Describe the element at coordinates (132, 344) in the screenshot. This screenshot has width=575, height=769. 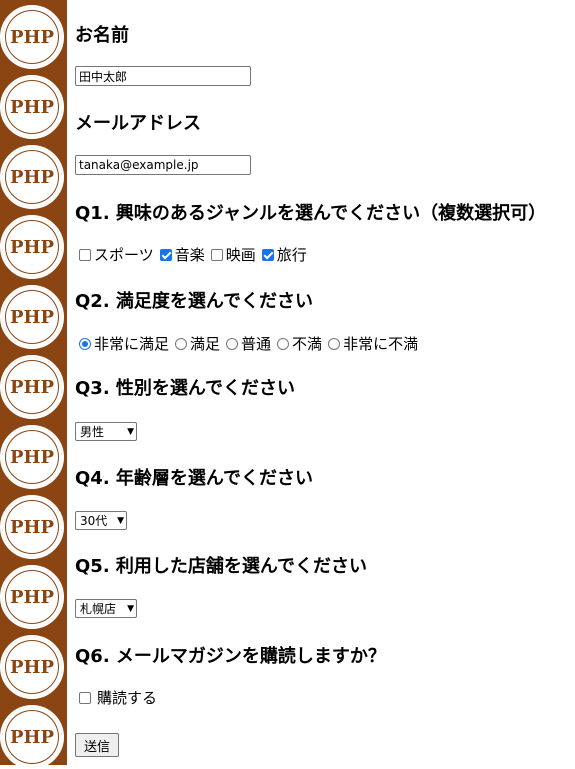
I see `satisfaction-label-very-satisfied: 非常に満足` at that location.